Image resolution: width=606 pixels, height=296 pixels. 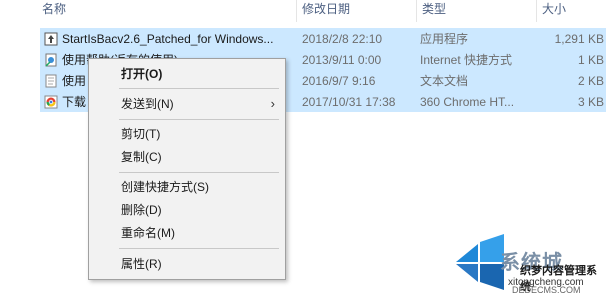 I want to click on file-type: Internet 快捷方式, so click(x=466, y=60).